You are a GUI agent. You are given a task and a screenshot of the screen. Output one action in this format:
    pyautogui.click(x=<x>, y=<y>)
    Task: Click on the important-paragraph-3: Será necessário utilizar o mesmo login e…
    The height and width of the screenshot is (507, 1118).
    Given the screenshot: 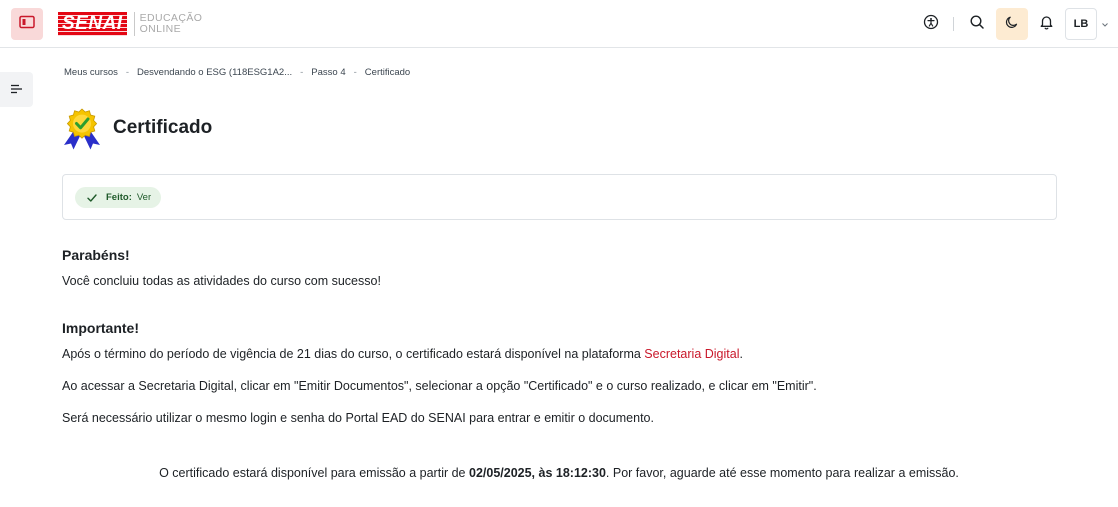 What is the action you would take?
    pyautogui.click(x=358, y=418)
    